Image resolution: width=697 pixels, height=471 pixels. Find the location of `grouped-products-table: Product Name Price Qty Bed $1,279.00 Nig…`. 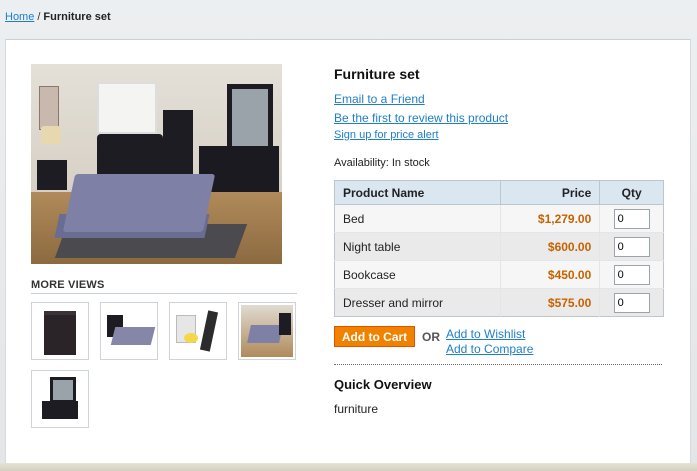

grouped-products-table: Product Name Price Qty Bed $1,279.00 Nig… is located at coordinates (499, 248).